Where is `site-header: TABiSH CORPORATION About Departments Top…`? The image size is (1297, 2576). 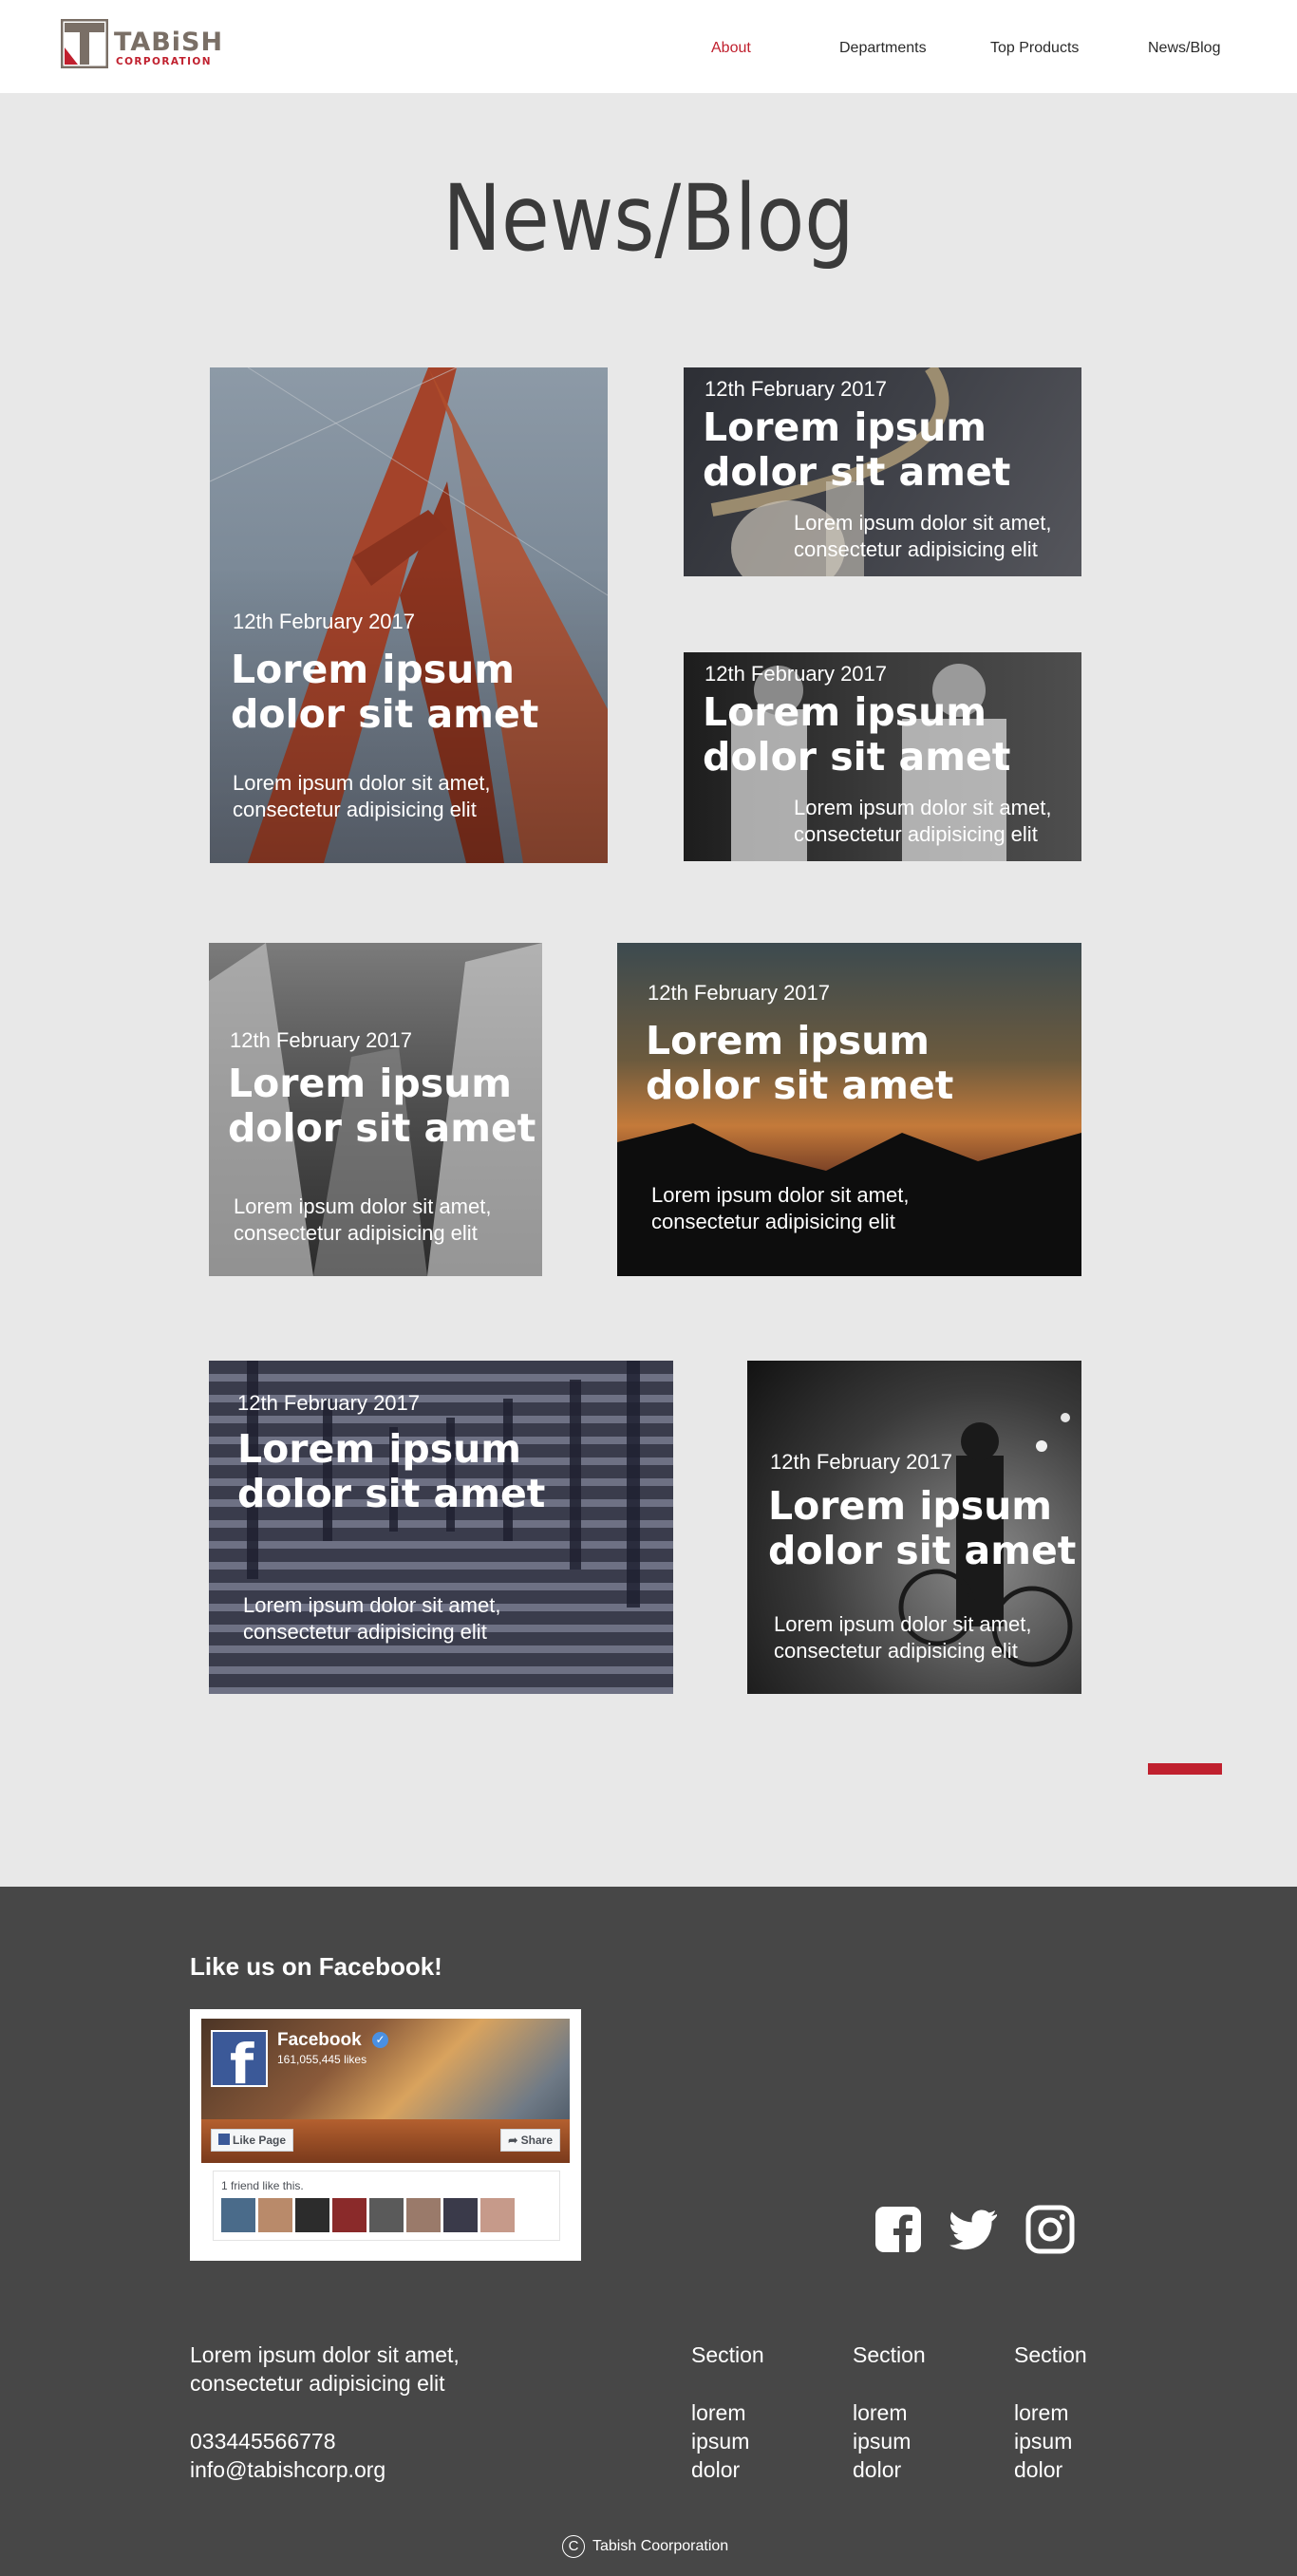
site-header: TABiSH CORPORATION About Departments Top… is located at coordinates (648, 46).